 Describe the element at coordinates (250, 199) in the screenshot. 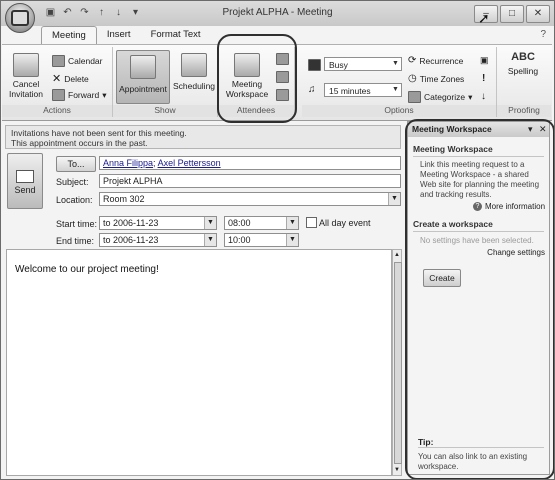

I see `location-field: Room 302 ▼` at that location.